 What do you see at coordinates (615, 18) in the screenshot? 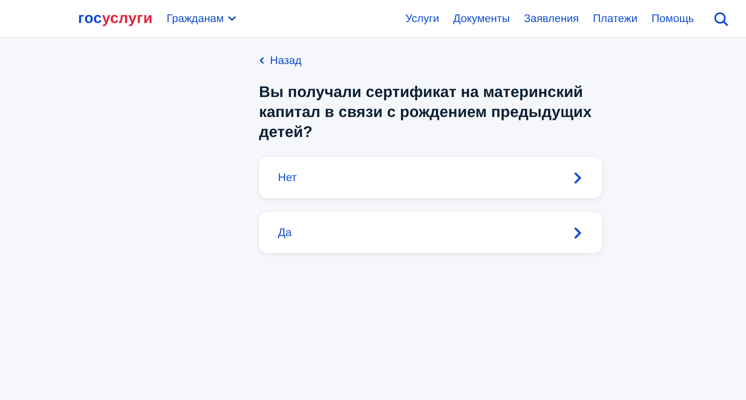
I see `nav-link: Платежи` at bounding box center [615, 18].